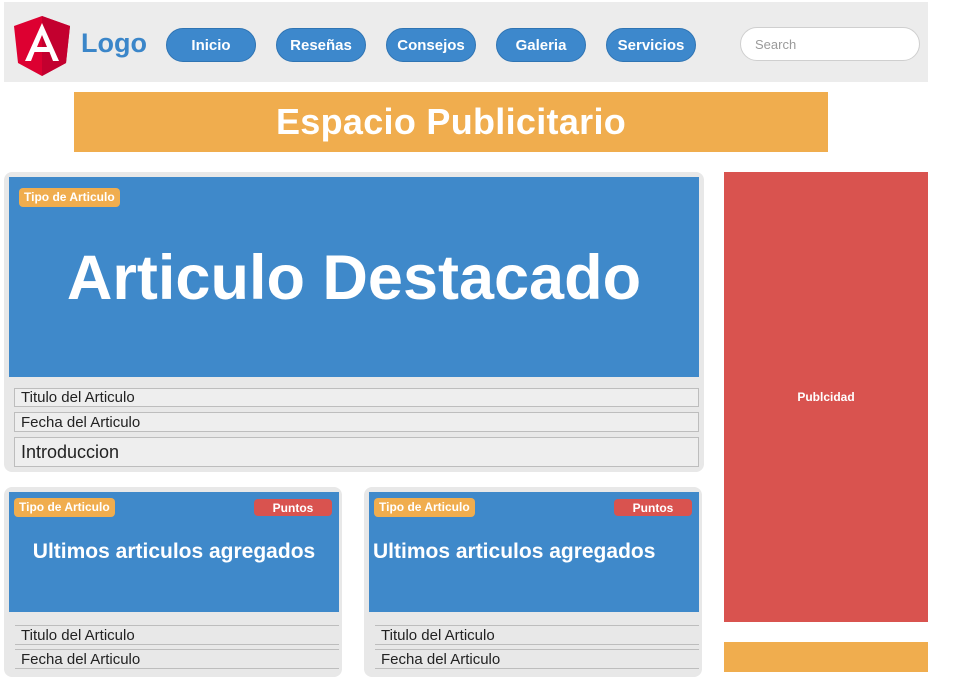  Describe the element at coordinates (211, 45) in the screenshot. I see `nav-inicio-button: Inicio` at that location.